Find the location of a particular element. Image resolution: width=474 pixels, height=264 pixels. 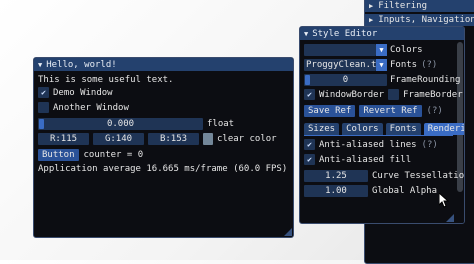

borders-row: ✔ WindowBorder FrameBorder is located at coordinates (383, 94).